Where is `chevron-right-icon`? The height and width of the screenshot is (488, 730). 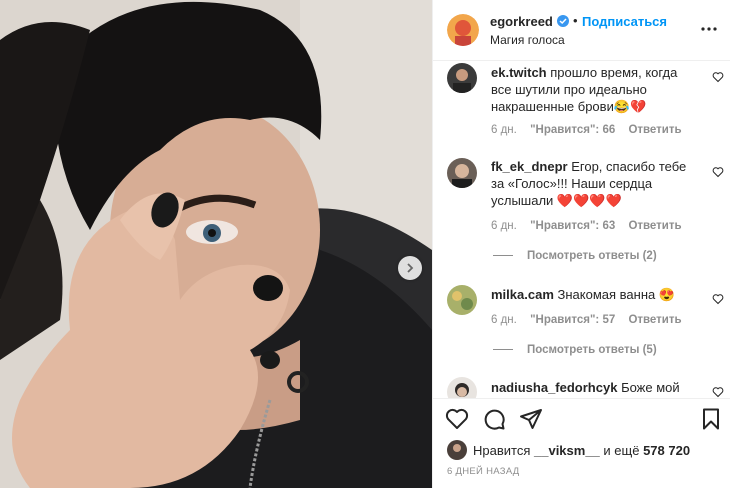
chevron-right-icon is located at coordinates (410, 268).